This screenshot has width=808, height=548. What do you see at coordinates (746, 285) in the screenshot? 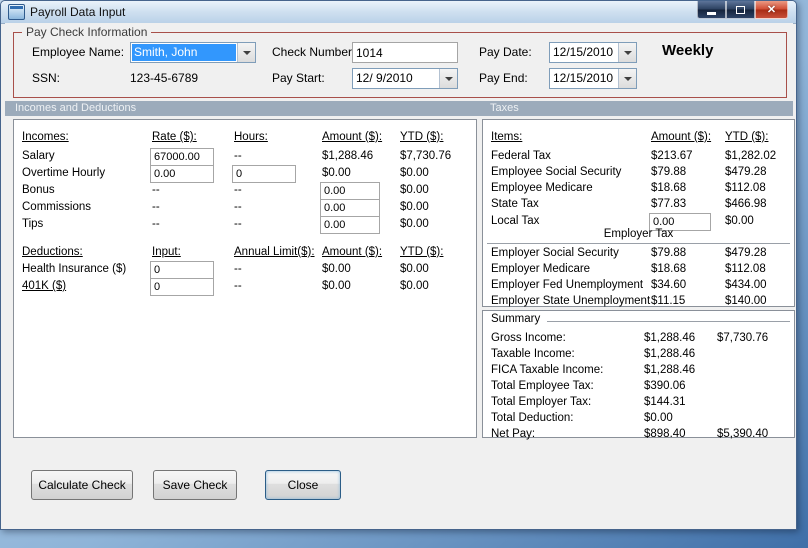
I see `tax-ytd: $434.00` at bounding box center [746, 285].